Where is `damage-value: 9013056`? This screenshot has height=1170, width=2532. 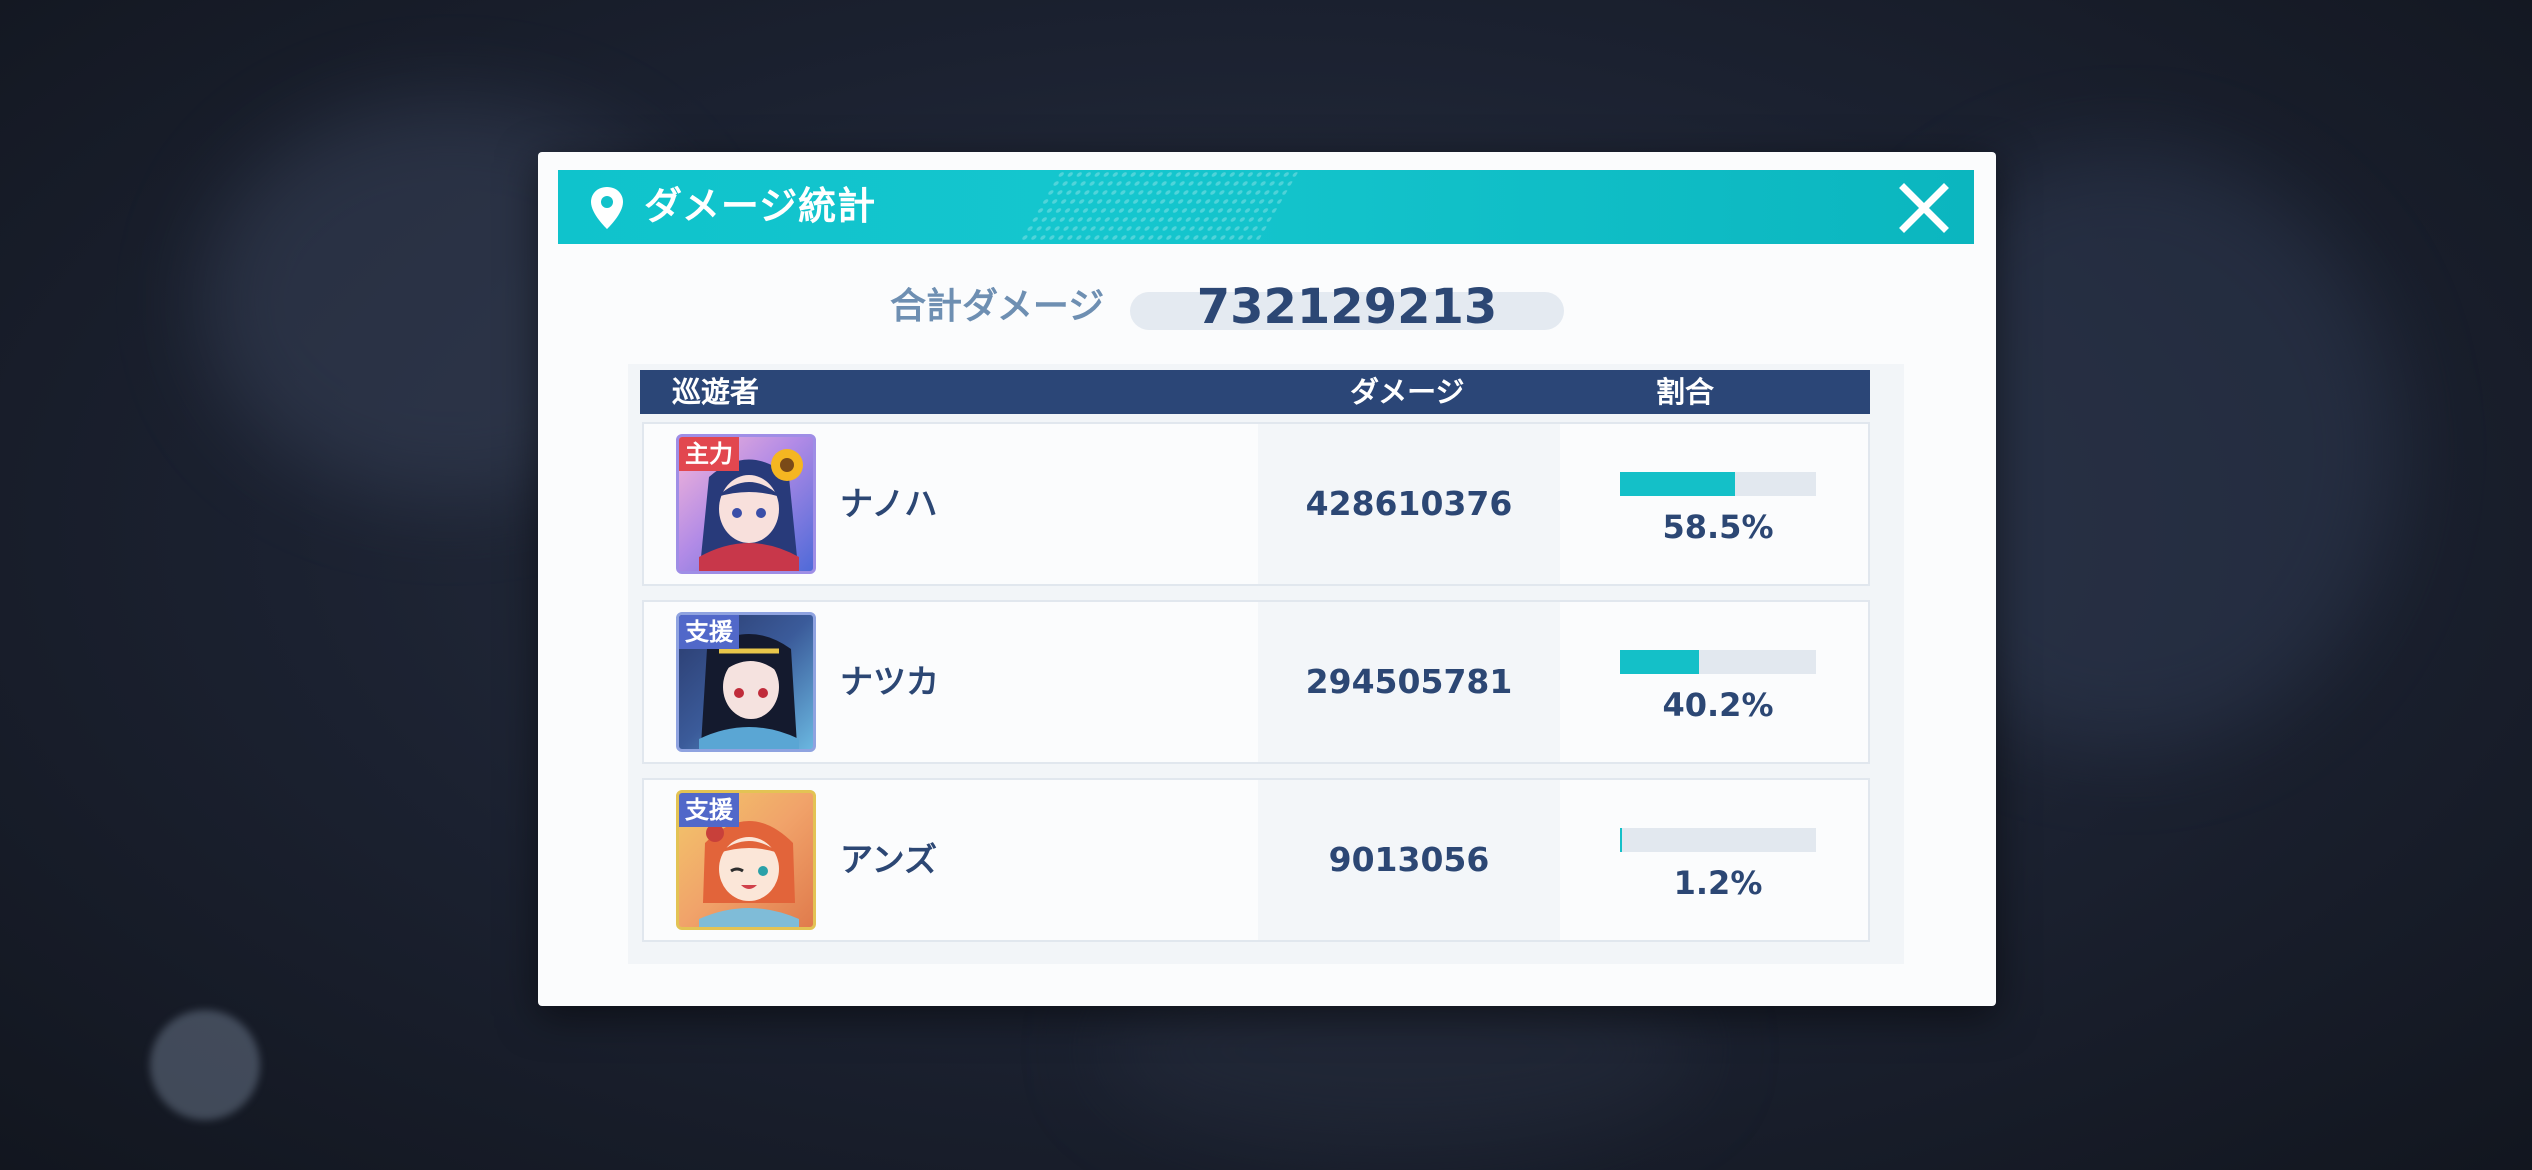 damage-value: 9013056 is located at coordinates (1409, 859).